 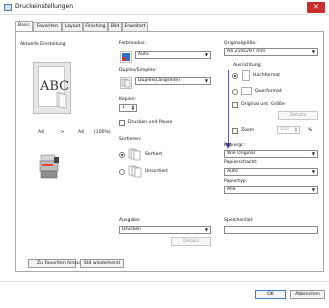 What do you see at coordinates (41, 132) in the screenshot?
I see `current-from-size: A4` at bounding box center [41, 132].